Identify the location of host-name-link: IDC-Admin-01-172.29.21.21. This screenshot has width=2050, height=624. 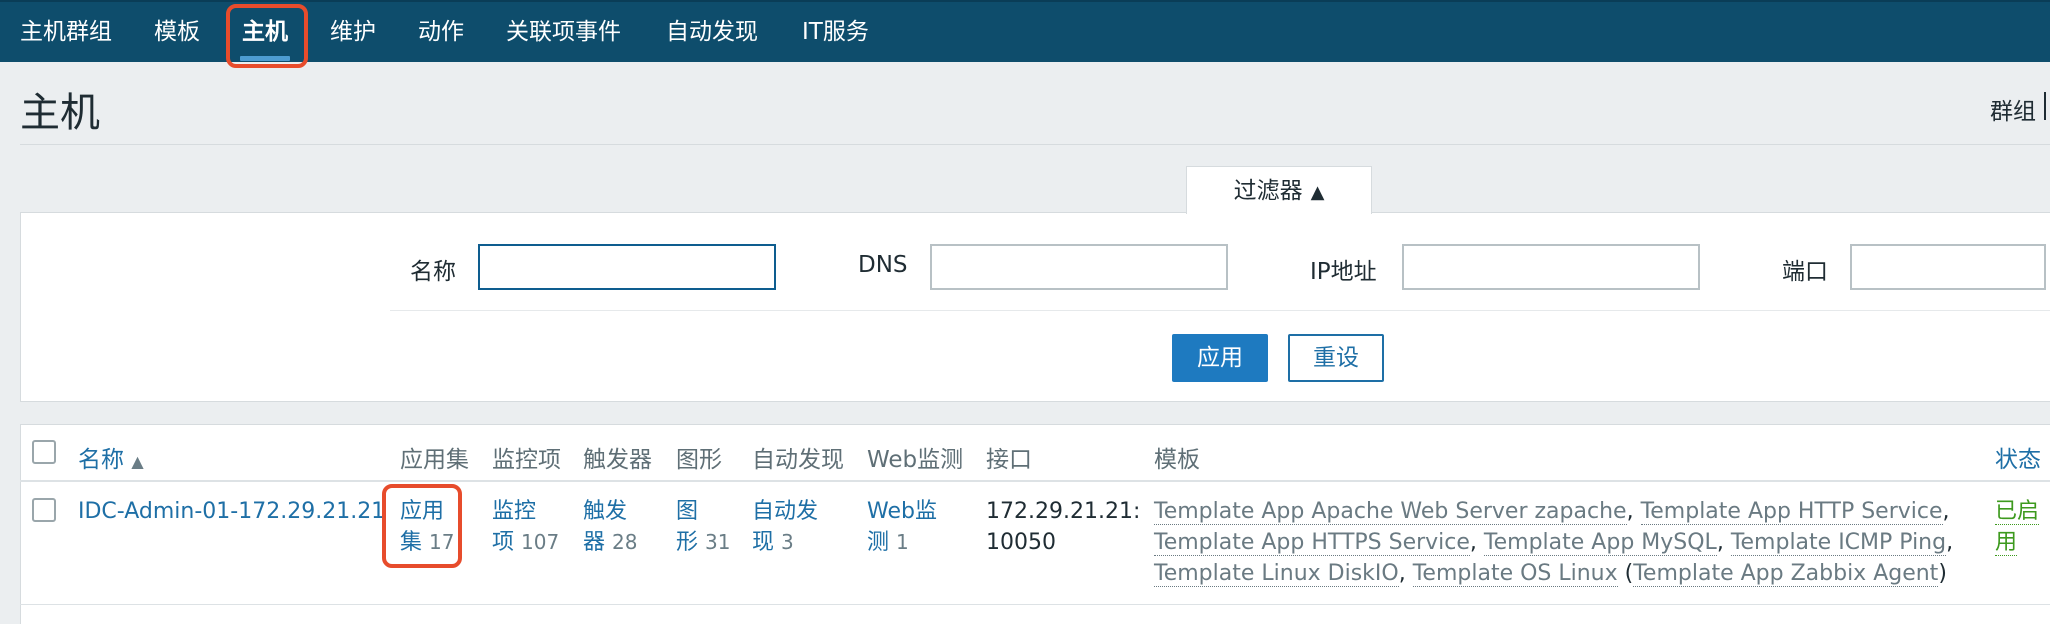
(231, 511).